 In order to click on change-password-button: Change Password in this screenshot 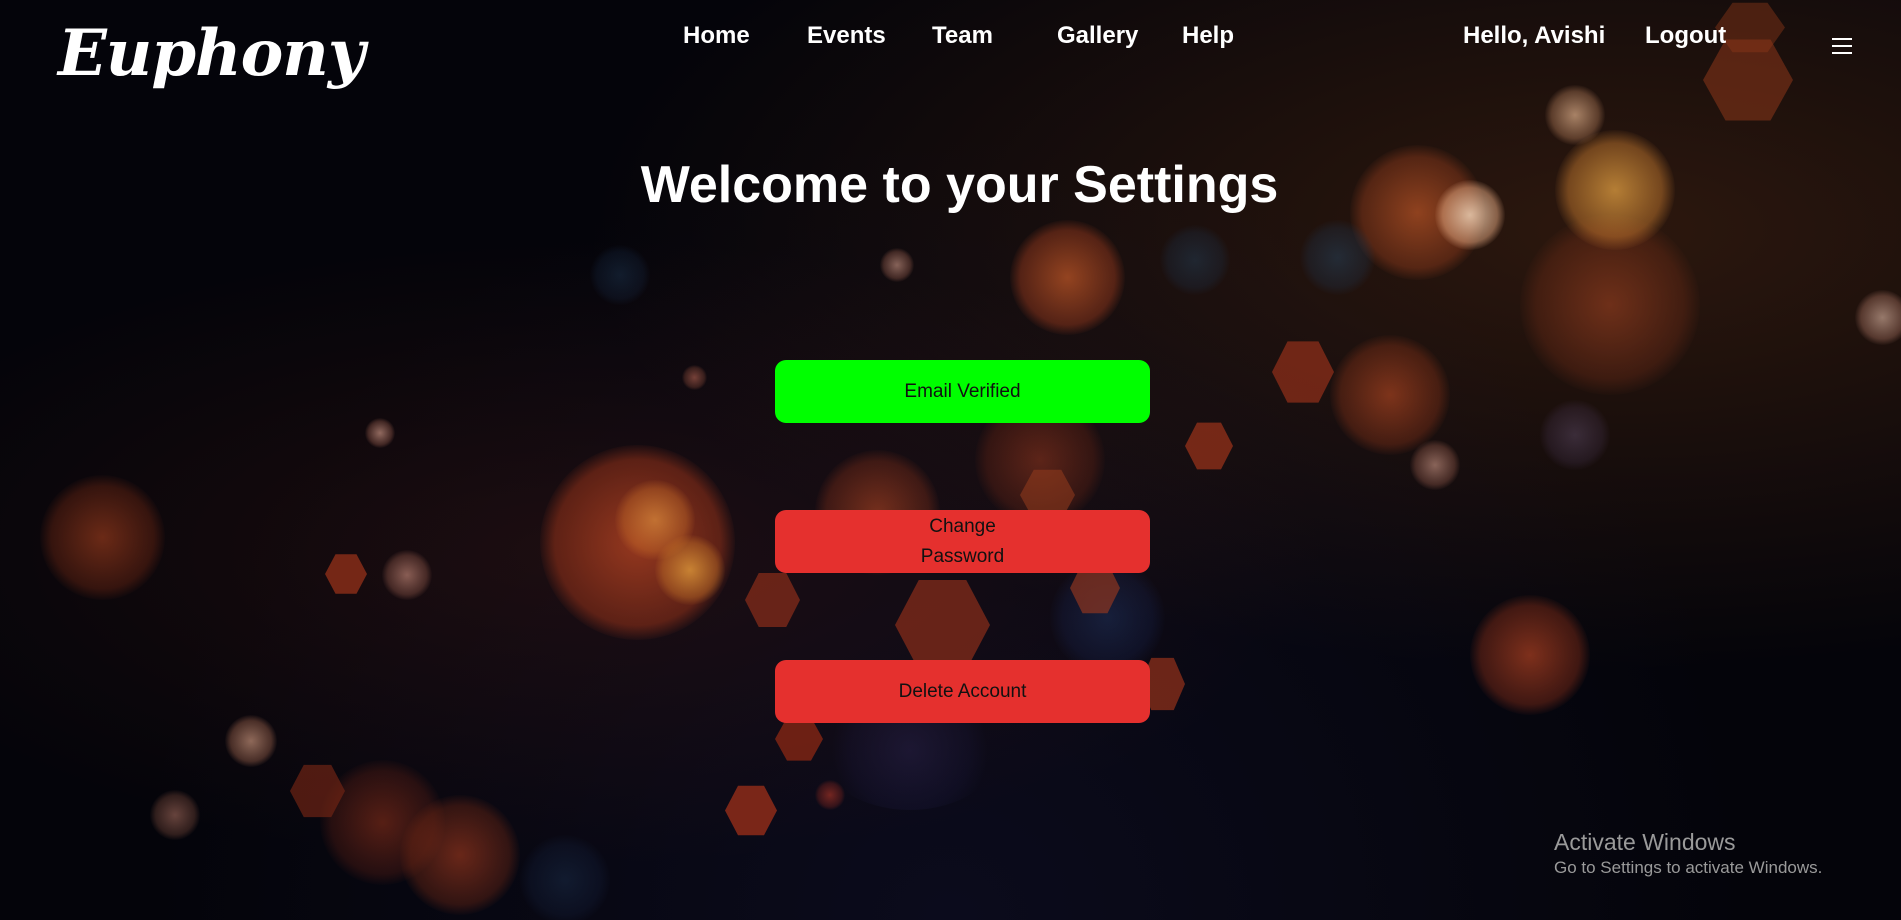, I will do `click(962, 541)`.